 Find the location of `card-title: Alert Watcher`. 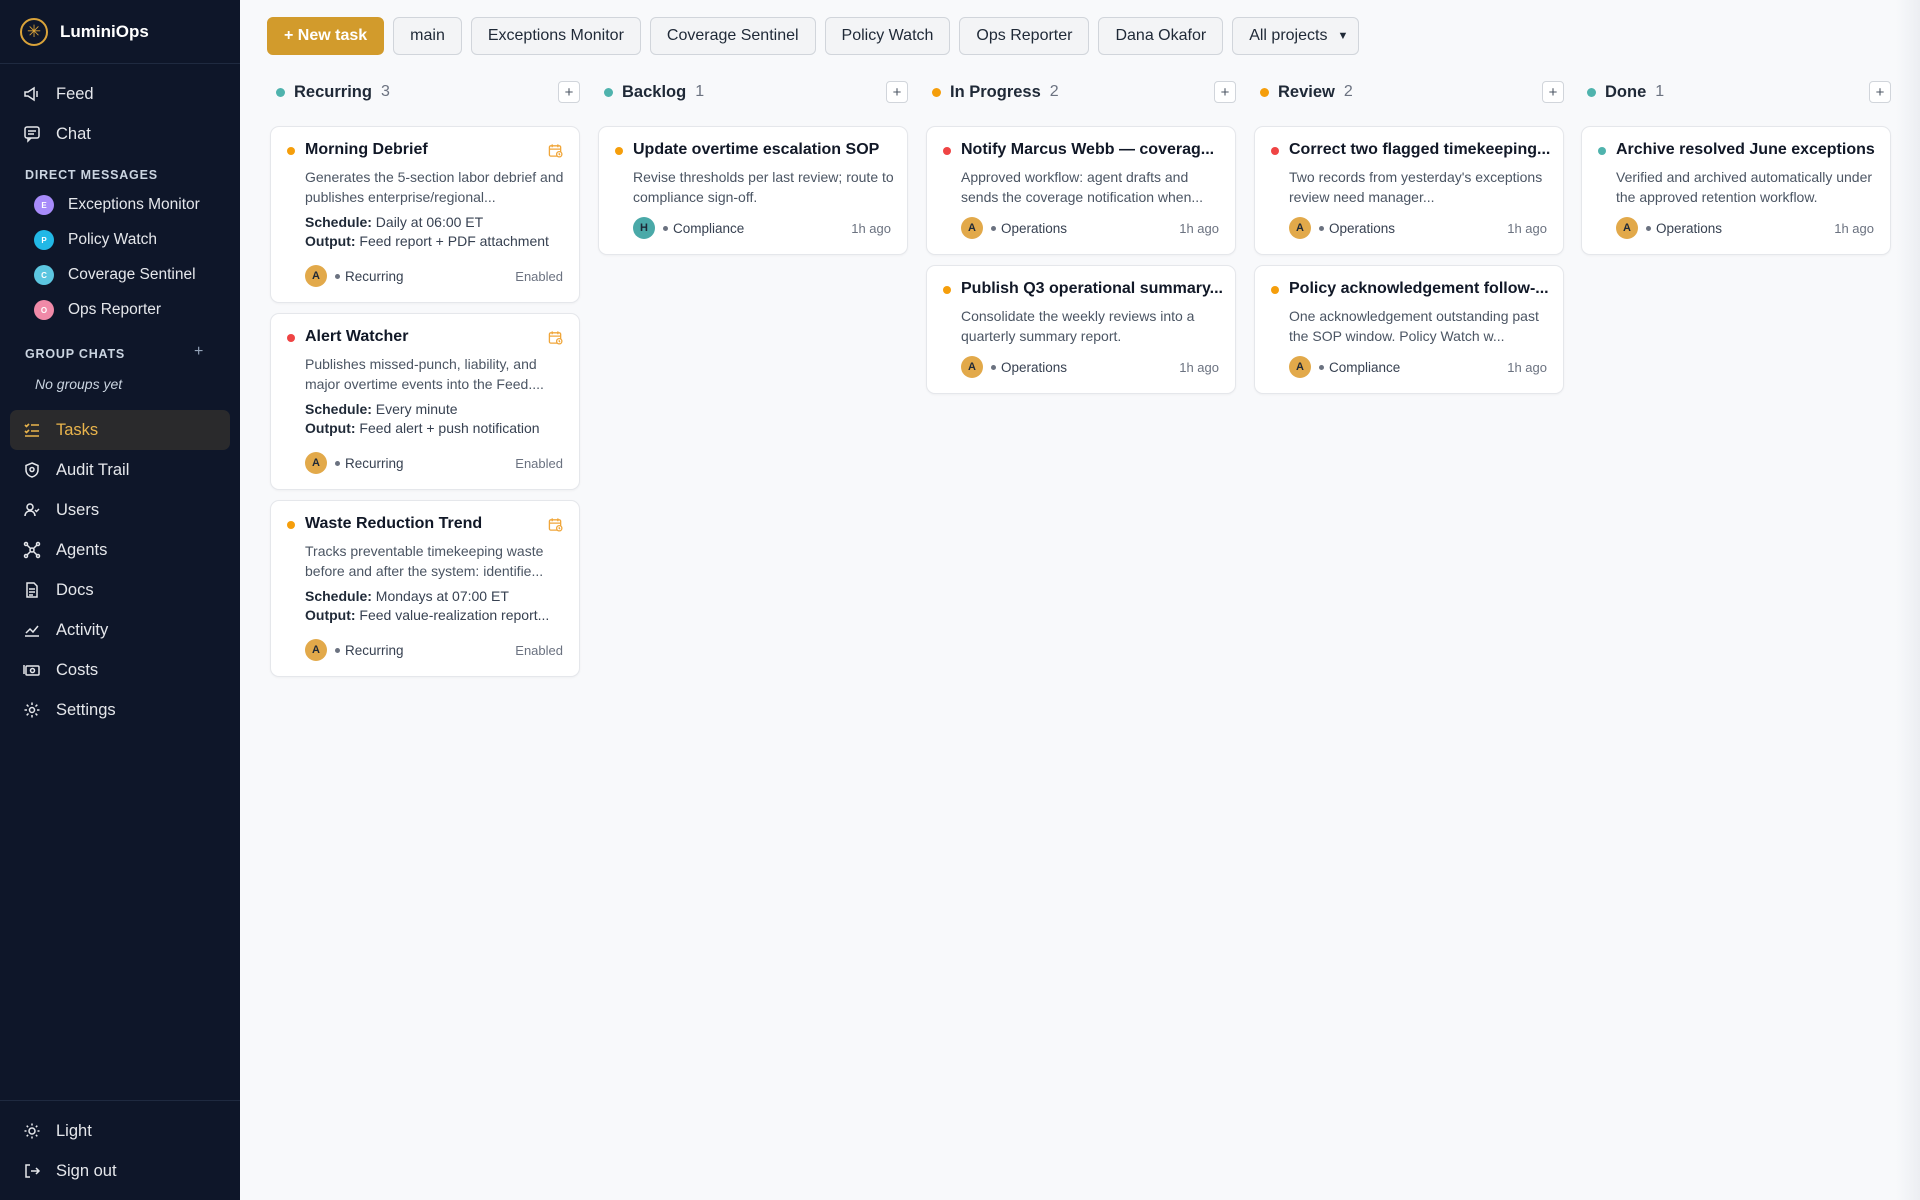

card-title: Alert Watcher is located at coordinates (357, 336).